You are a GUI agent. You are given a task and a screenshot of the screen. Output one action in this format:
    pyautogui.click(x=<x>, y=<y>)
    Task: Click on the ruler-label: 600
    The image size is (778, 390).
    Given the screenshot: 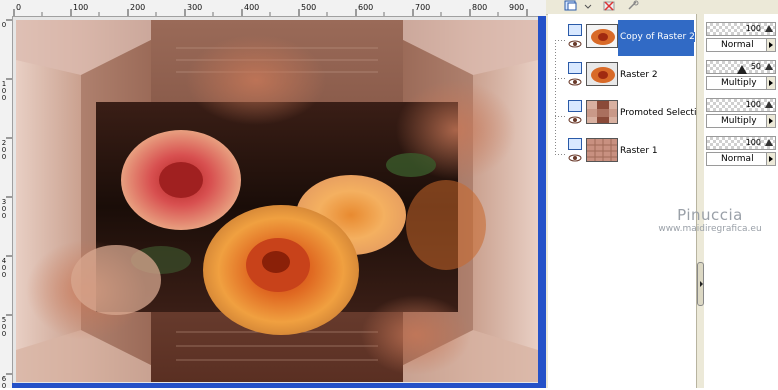 What is the action you would take?
    pyautogui.click(x=366, y=7)
    